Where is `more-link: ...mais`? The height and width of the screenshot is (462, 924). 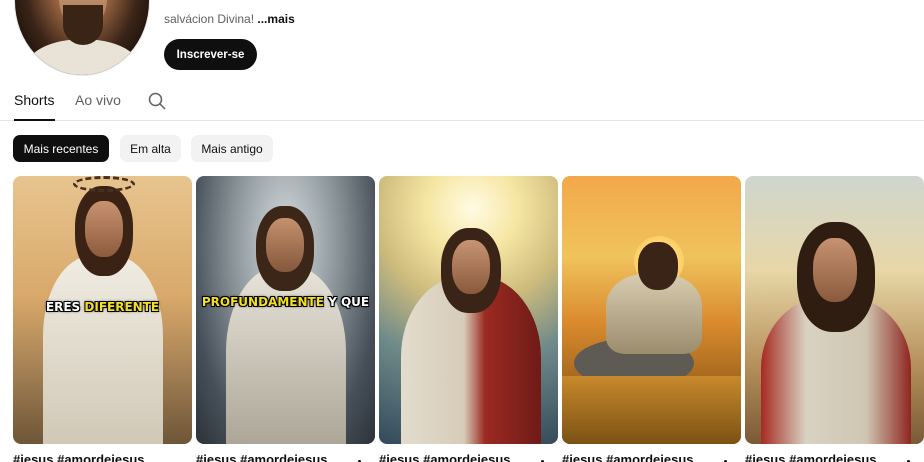 more-link: ...mais is located at coordinates (275, 19).